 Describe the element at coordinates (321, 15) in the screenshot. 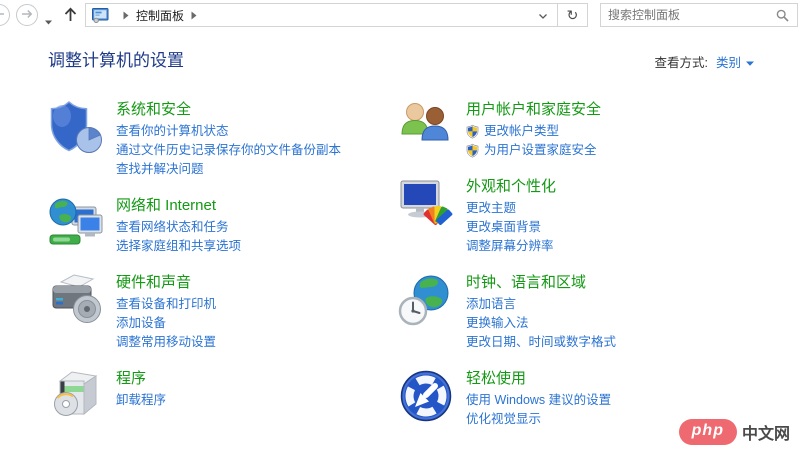

I see `address-bar: 控制面板` at that location.